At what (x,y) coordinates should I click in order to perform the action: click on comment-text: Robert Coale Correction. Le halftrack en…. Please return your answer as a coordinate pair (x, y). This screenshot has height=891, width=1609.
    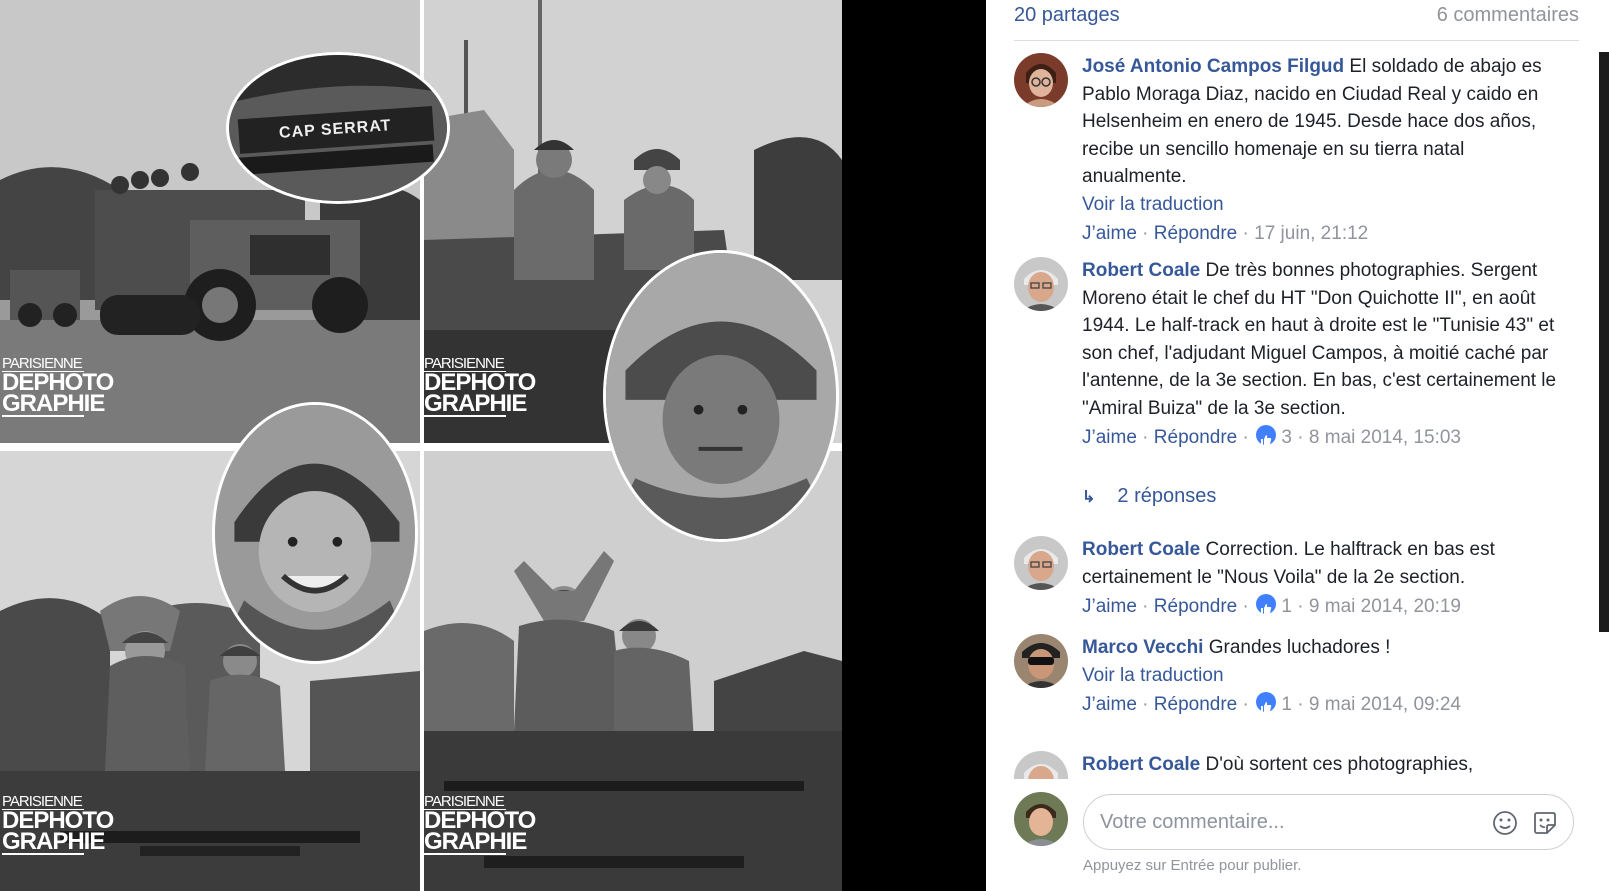
    Looking at the image, I should click on (1322, 563).